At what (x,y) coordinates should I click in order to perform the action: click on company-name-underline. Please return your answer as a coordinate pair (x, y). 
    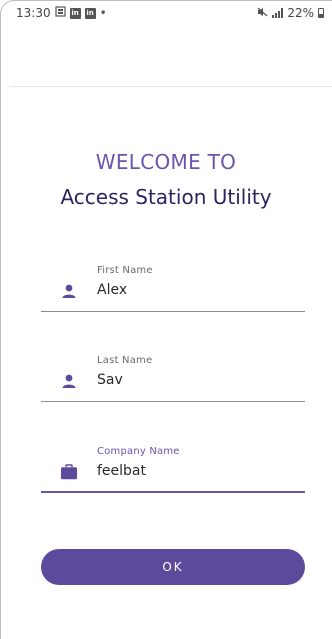
    Looking at the image, I should click on (173, 492).